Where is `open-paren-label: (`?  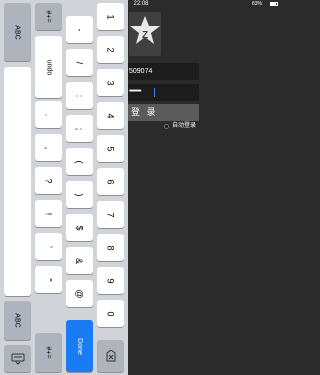 open-paren-label: ( is located at coordinates (79, 161).